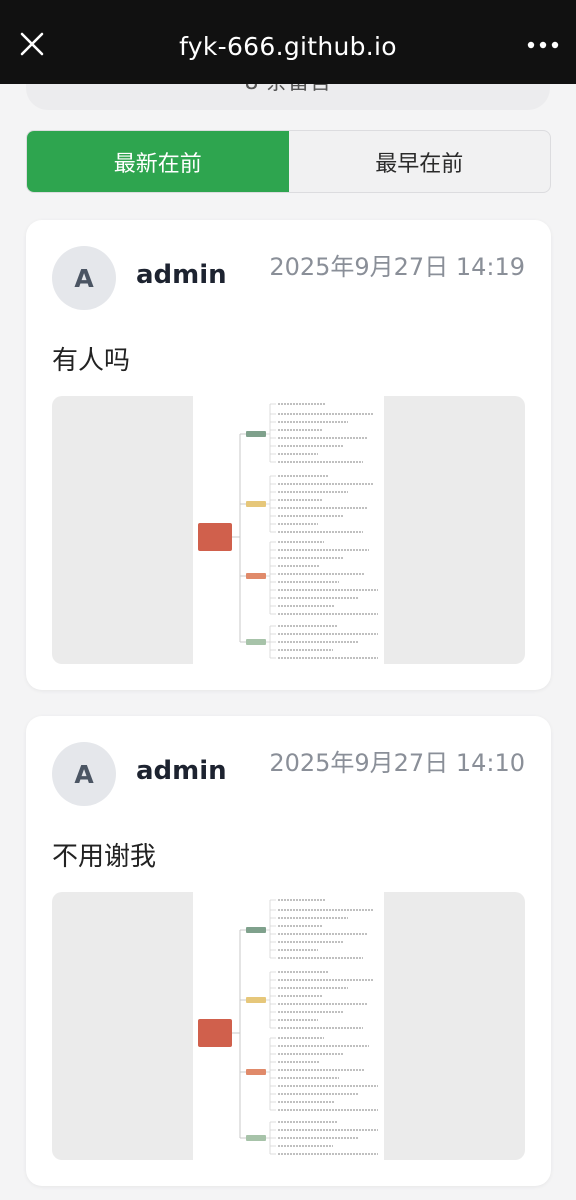 Image resolution: width=576 pixels, height=1200 pixels. I want to click on sort-oldest-button: 最早在前, so click(420, 161).